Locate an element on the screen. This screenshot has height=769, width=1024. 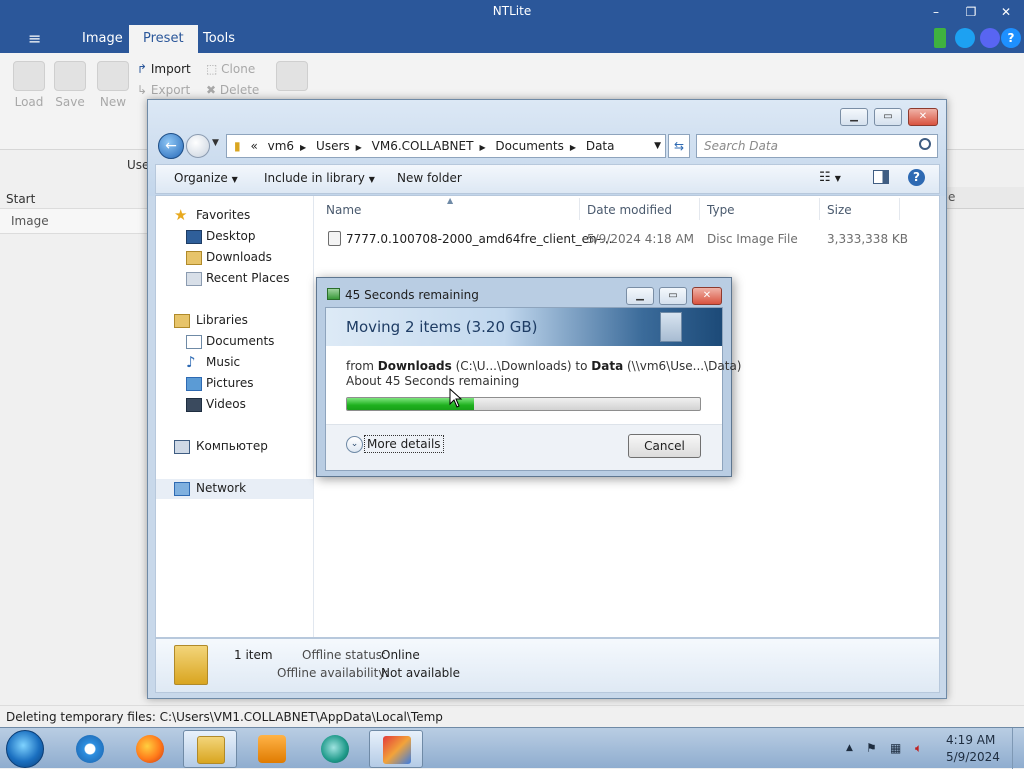
taskbar-ntlite is located at coordinates (396, 749).